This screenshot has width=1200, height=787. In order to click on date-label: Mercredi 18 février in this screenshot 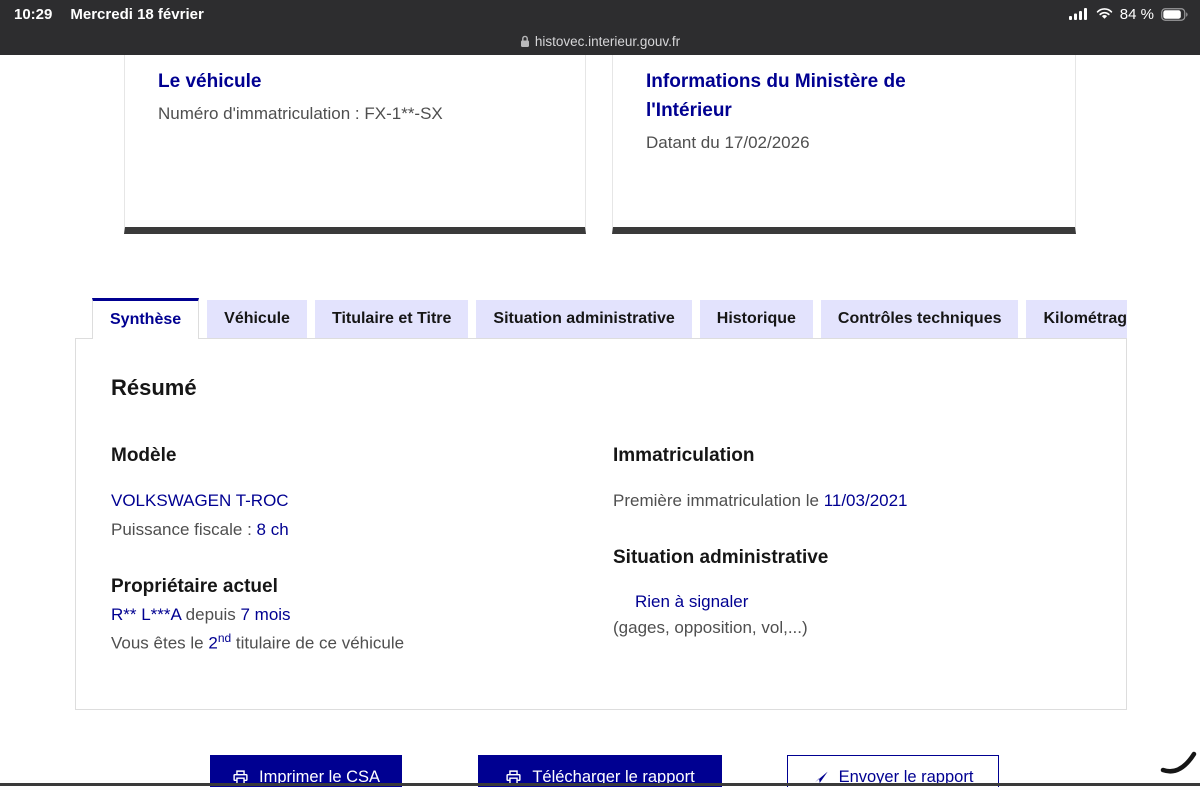, I will do `click(137, 14)`.